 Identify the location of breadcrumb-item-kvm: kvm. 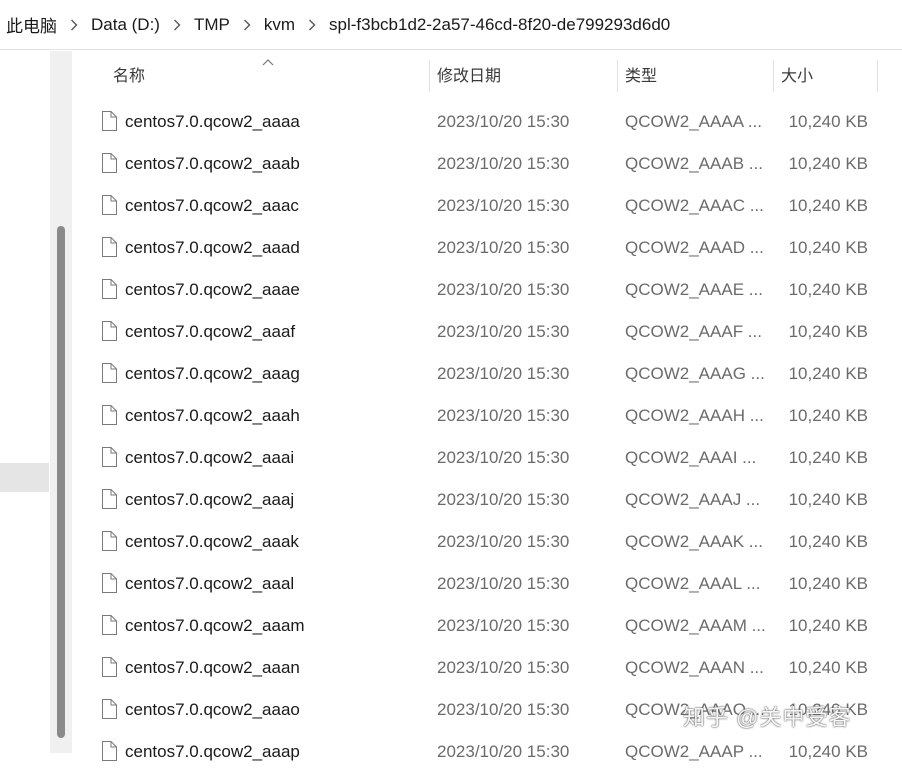
(279, 25).